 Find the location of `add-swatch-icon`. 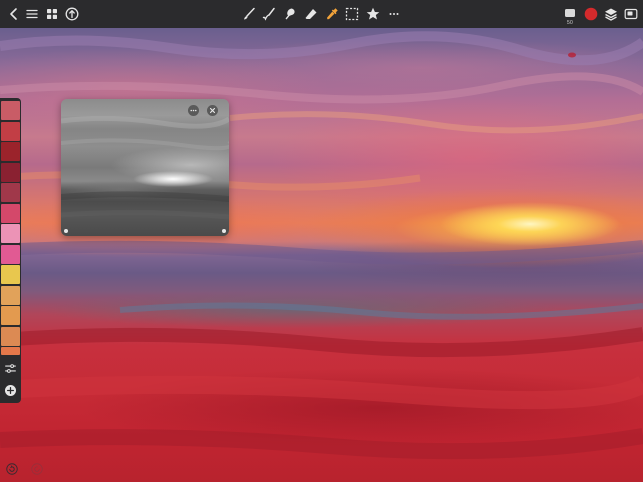

add-swatch-icon is located at coordinates (10, 390).